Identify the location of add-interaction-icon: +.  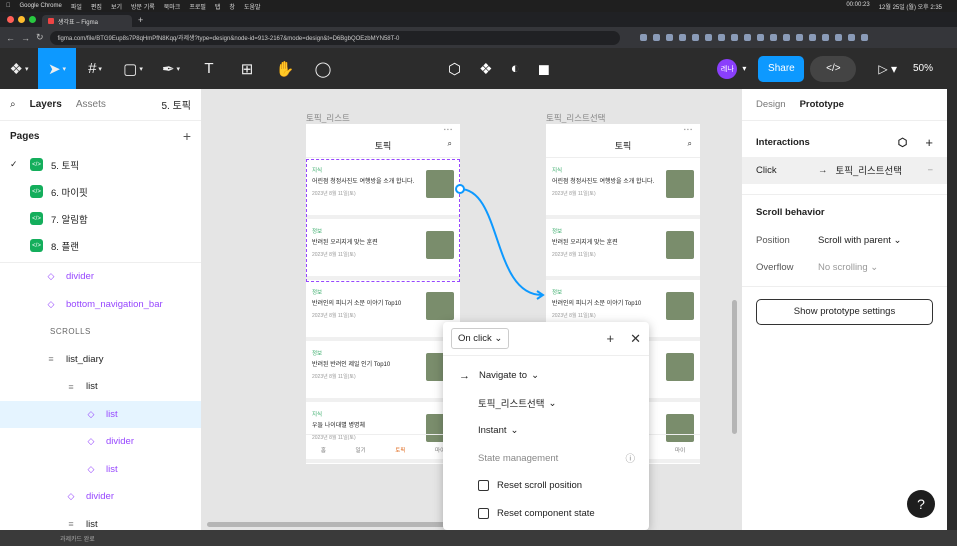
(929, 142).